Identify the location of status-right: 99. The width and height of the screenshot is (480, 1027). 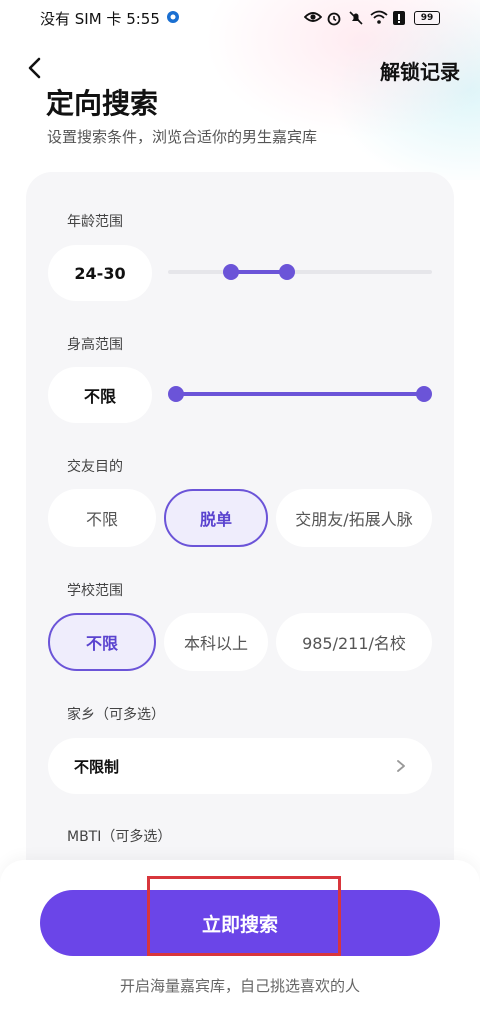
(371, 18).